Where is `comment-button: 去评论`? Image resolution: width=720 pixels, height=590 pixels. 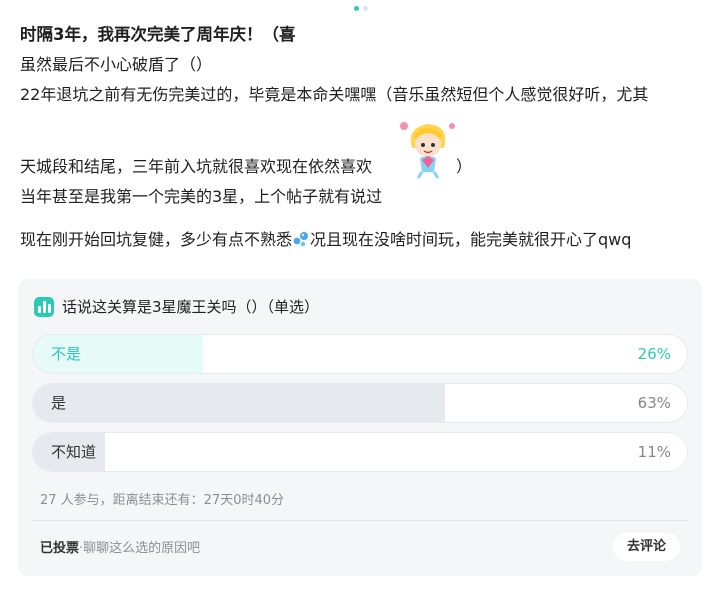
comment-button: 去评论 is located at coordinates (646, 547).